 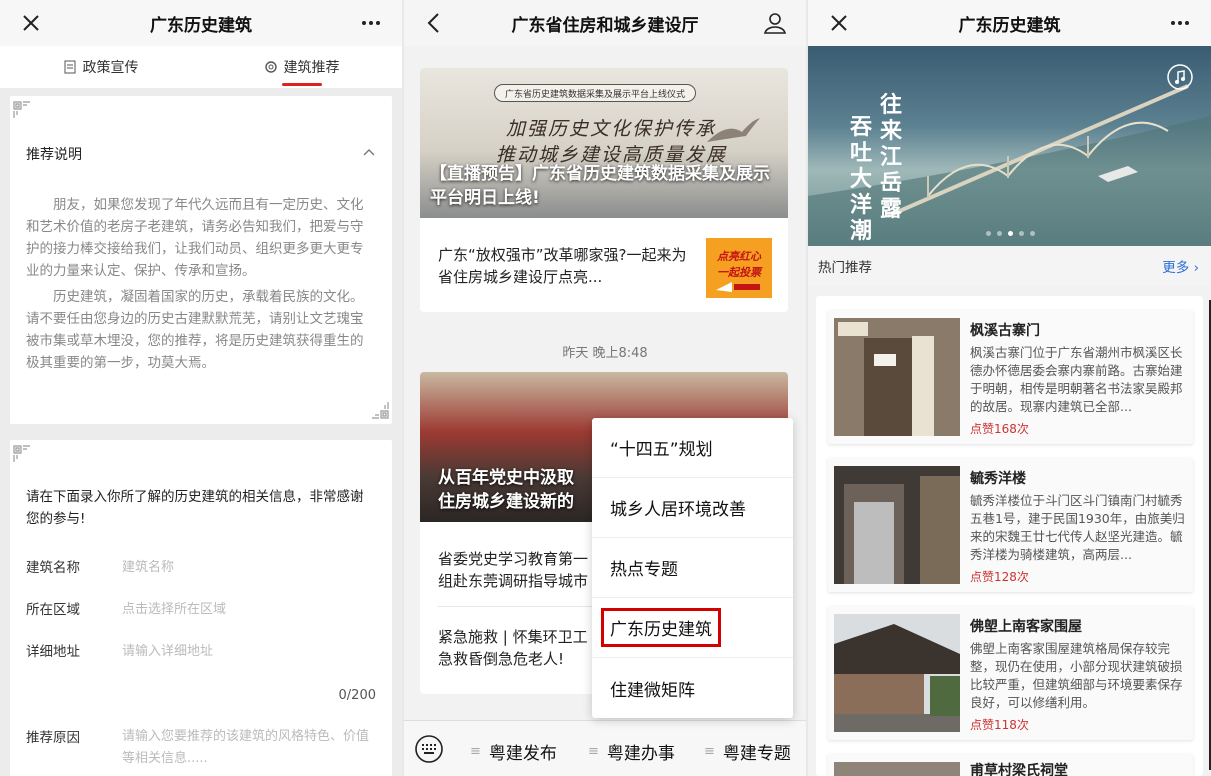 I want to click on menu-button-topics: ≡ 粤建专题, so click(x=747, y=751).